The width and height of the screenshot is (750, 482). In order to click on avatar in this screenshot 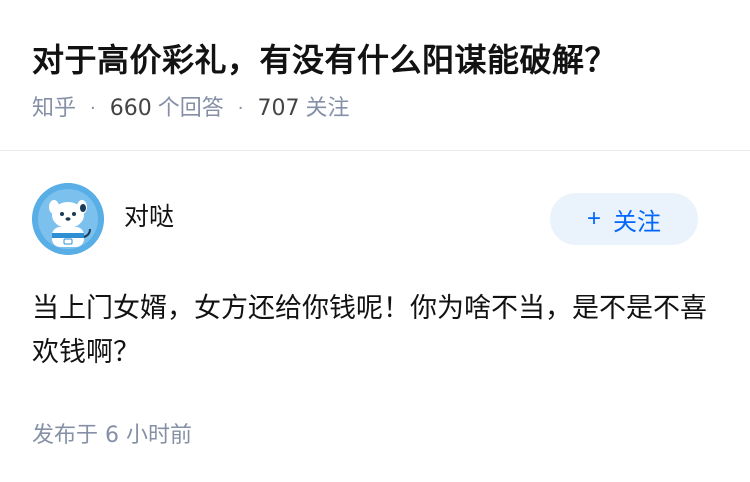, I will do `click(68, 219)`.